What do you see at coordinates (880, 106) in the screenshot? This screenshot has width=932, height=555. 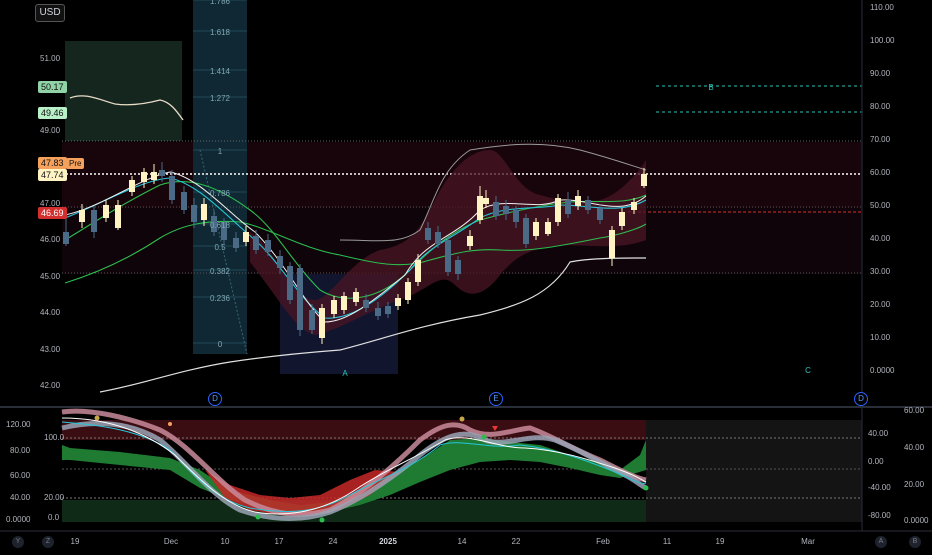 I see `right-price-label: 80.00` at bounding box center [880, 106].